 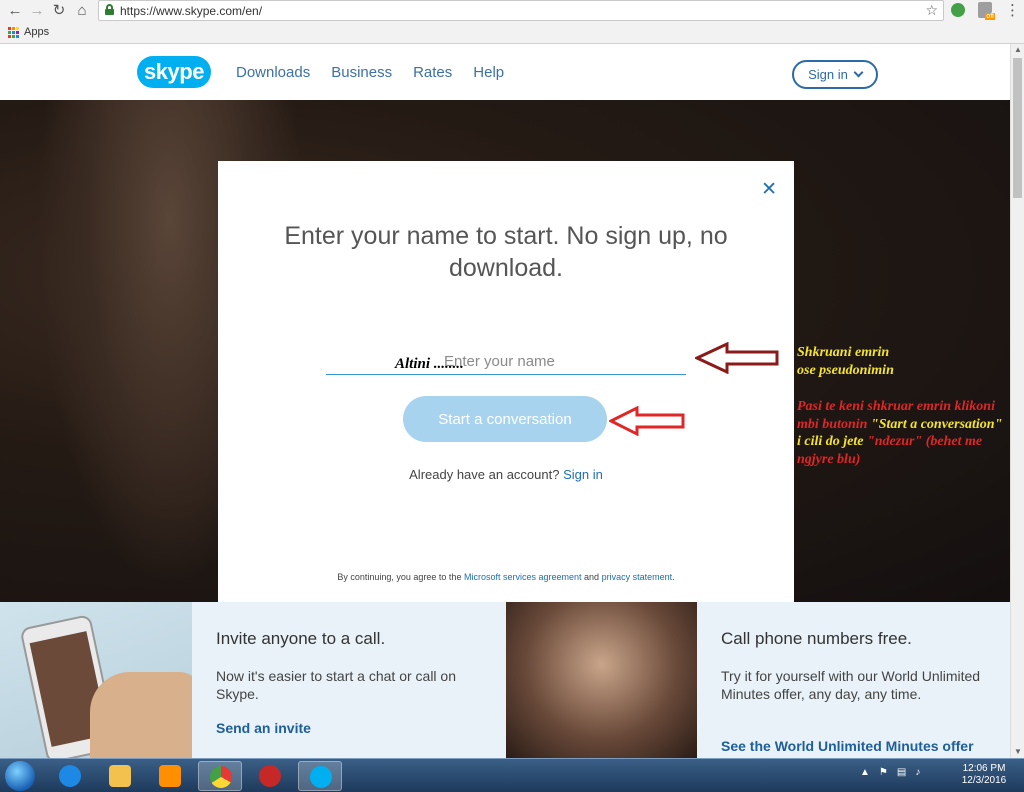 I want to click on nav-rates: Rates, so click(x=432, y=72).